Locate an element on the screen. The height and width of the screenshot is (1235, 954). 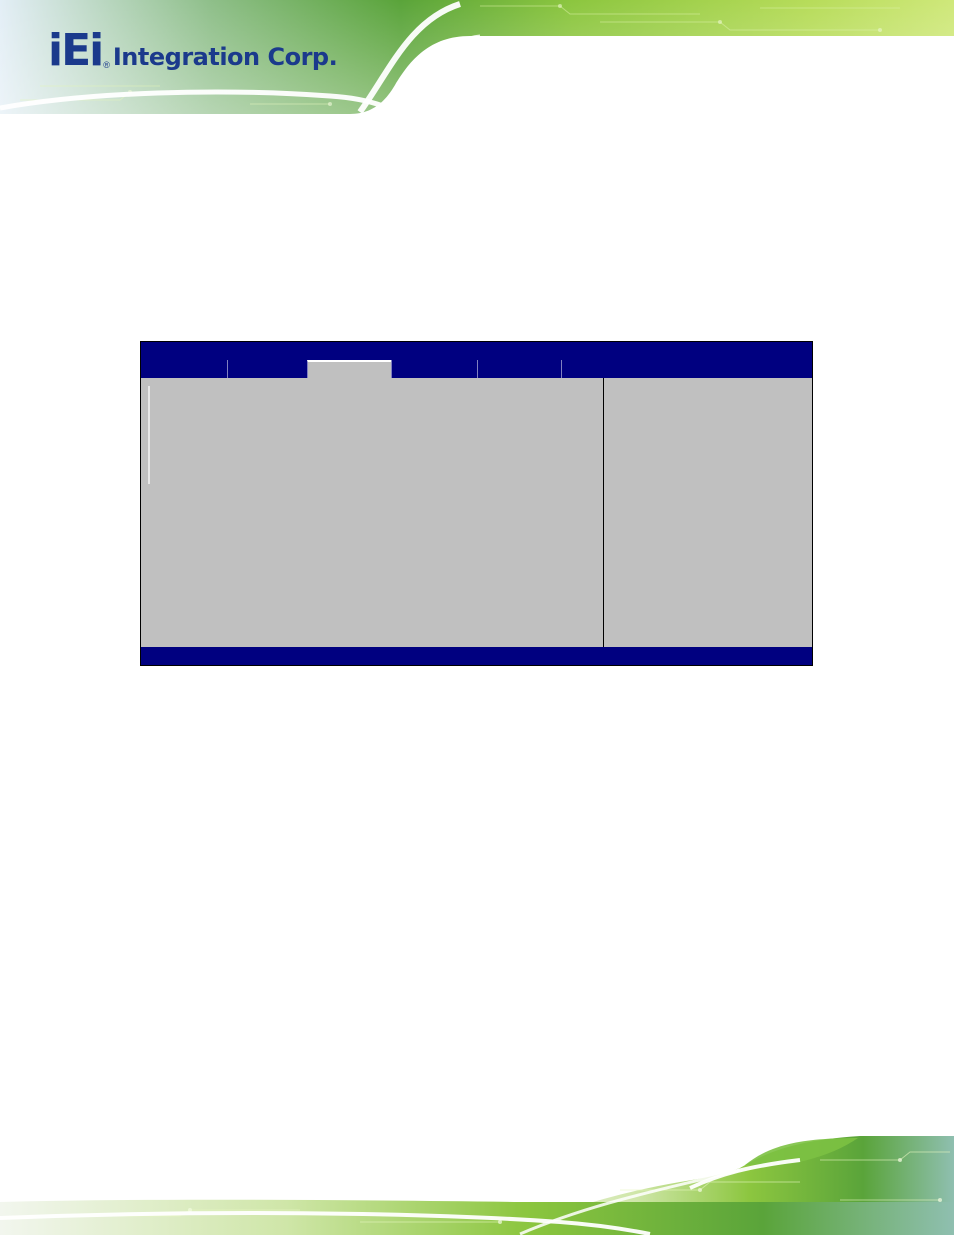
footer-banner is located at coordinates (477, 1182).